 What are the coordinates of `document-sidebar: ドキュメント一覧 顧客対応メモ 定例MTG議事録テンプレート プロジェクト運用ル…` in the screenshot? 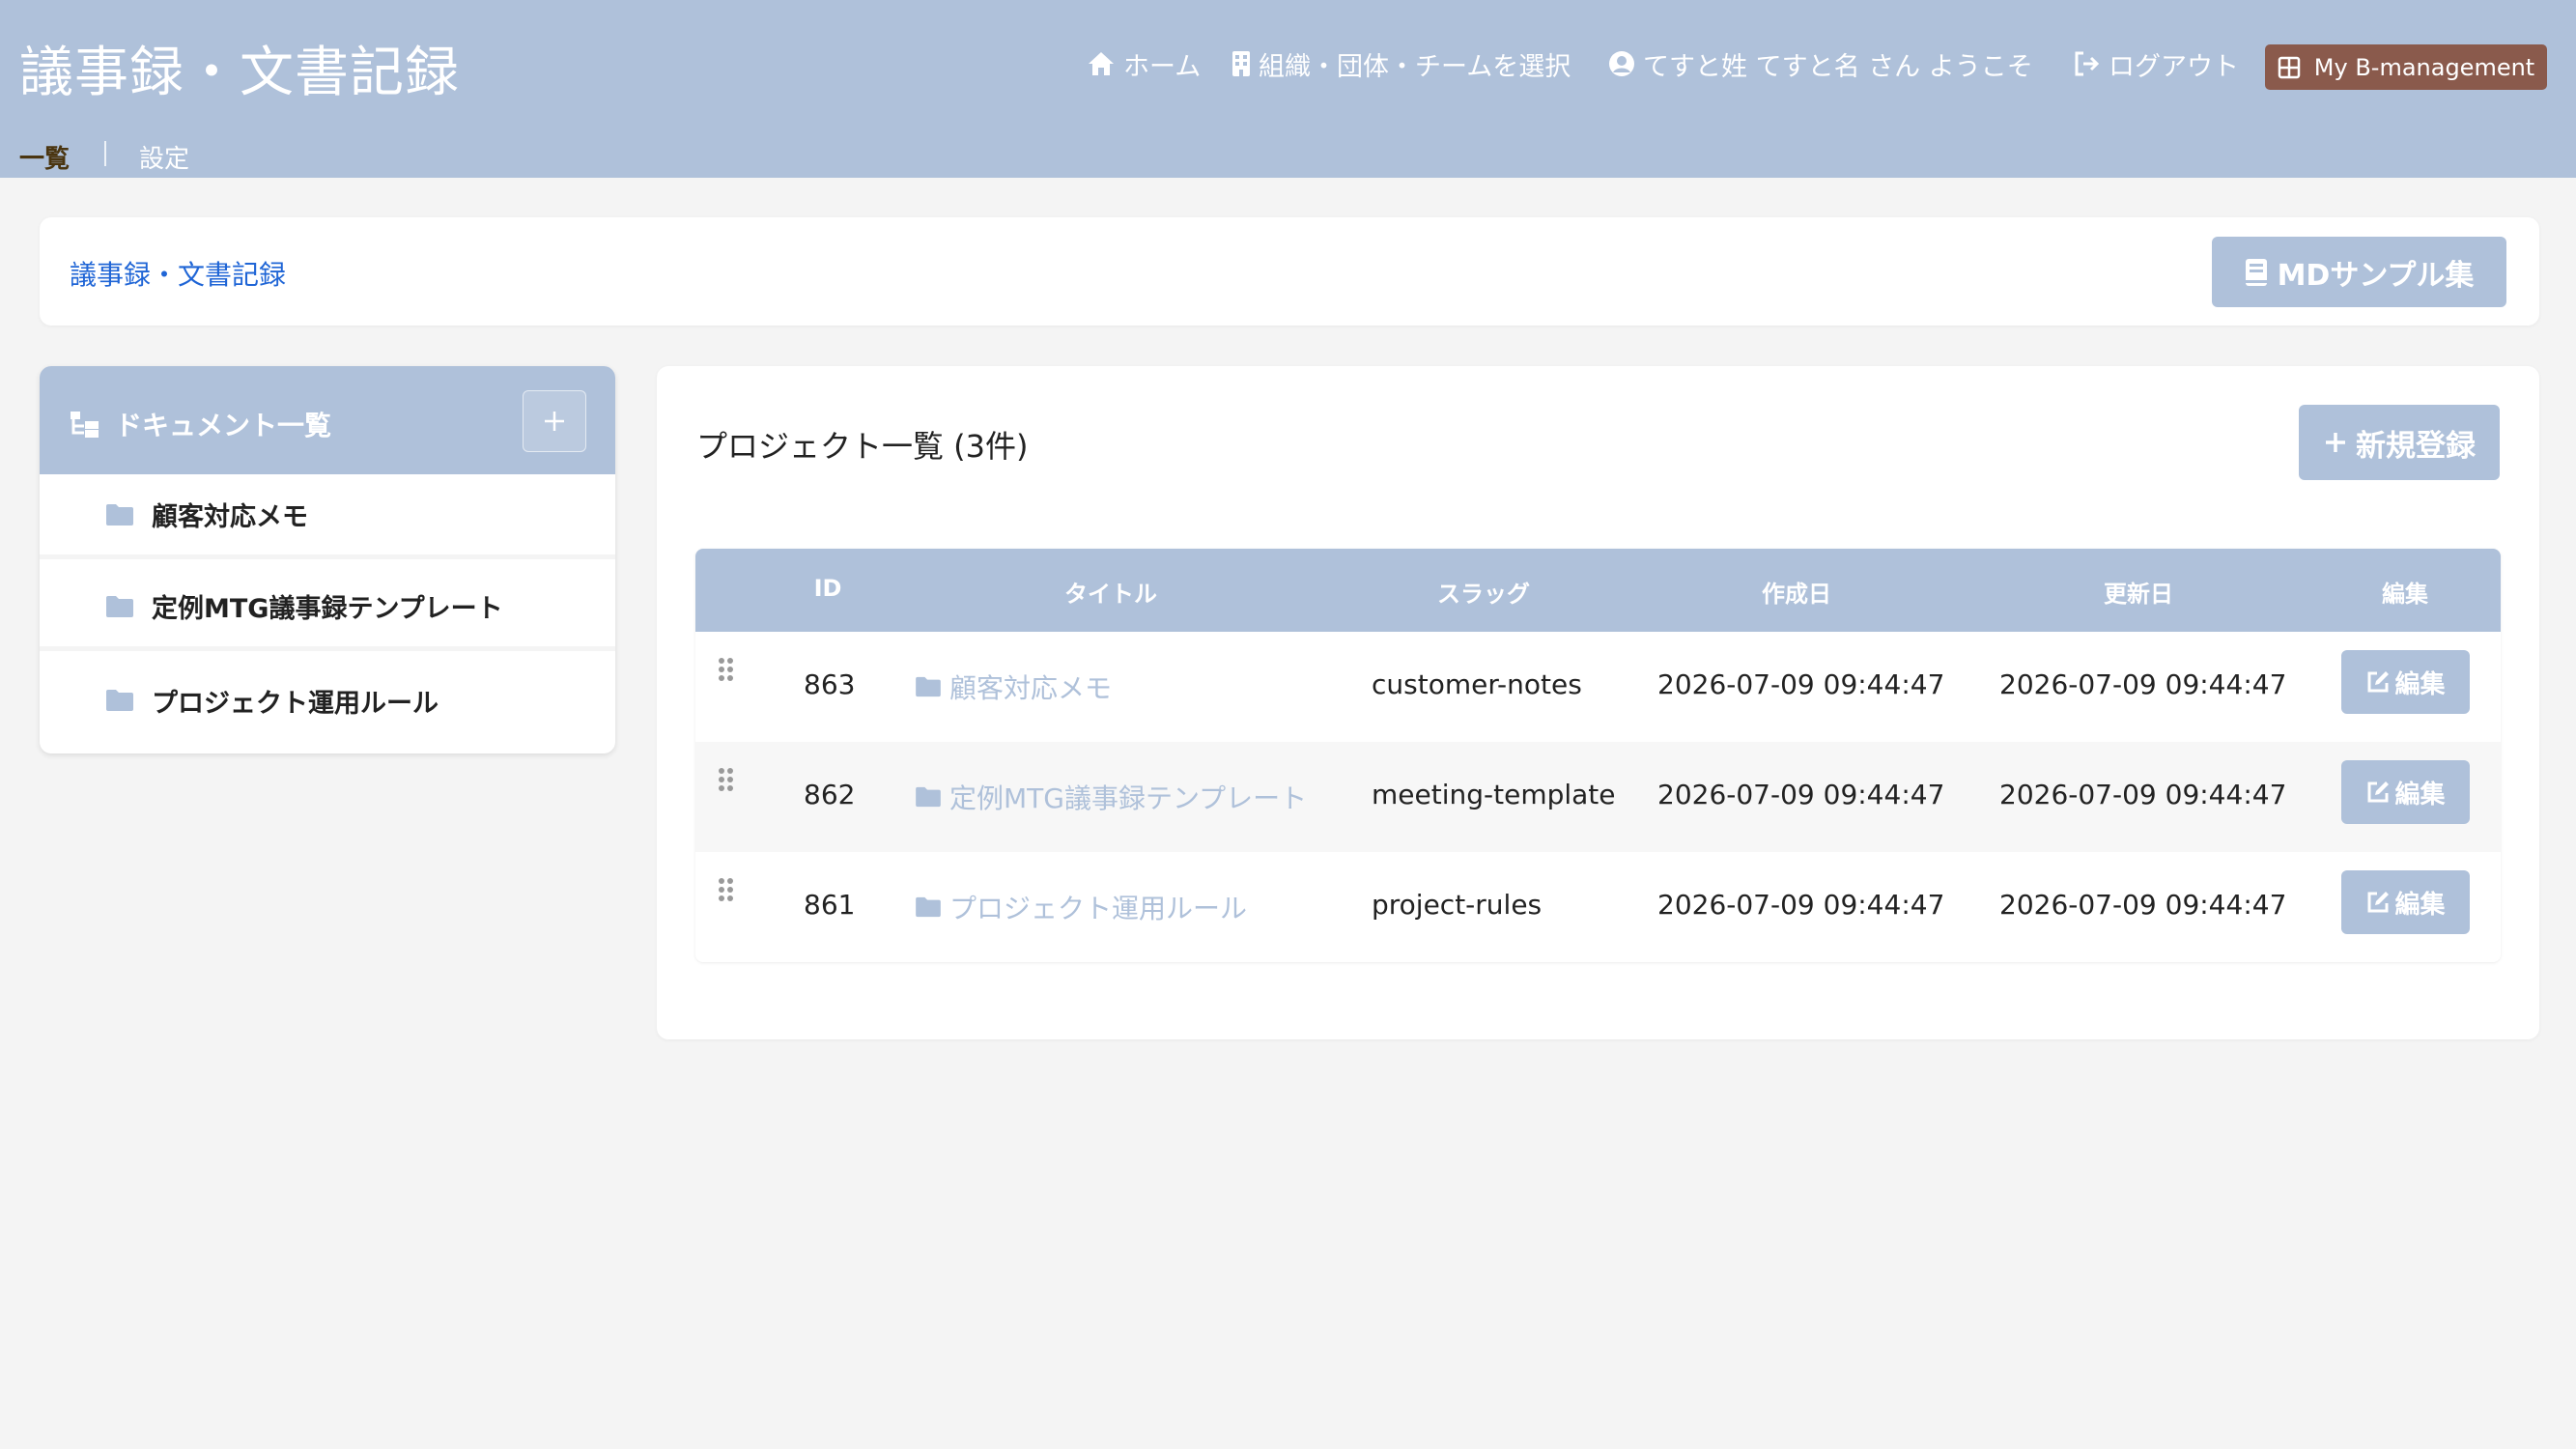 It's located at (327, 559).